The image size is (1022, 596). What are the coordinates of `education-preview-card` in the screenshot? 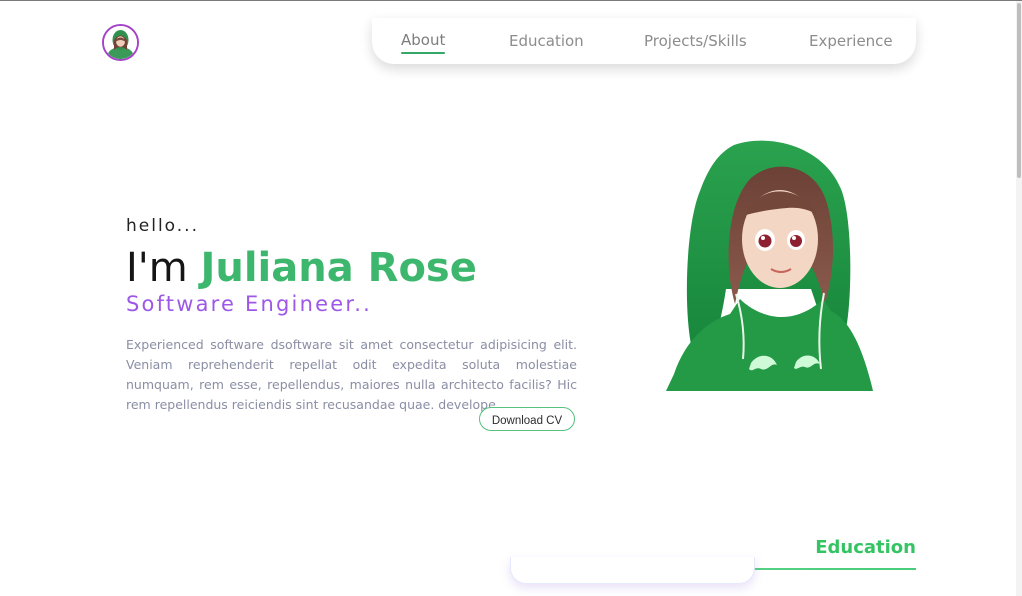 It's located at (632, 570).